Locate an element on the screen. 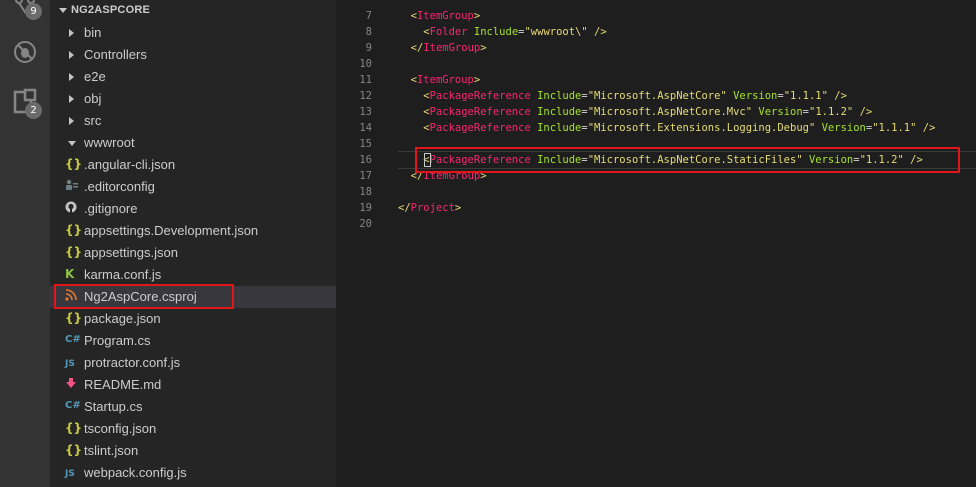 This screenshot has height=487, width=976. file-item: {} appsettings.Development.json is located at coordinates (193, 231).